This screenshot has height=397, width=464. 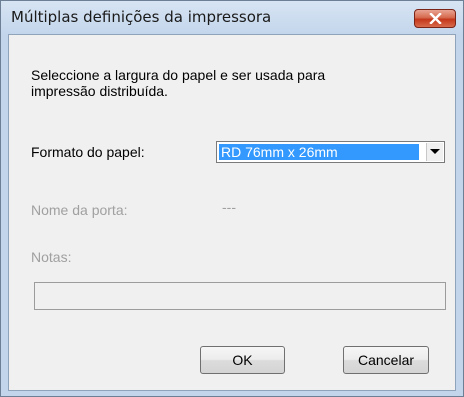 I want to click on port-name-value: ---, so click(x=229, y=207).